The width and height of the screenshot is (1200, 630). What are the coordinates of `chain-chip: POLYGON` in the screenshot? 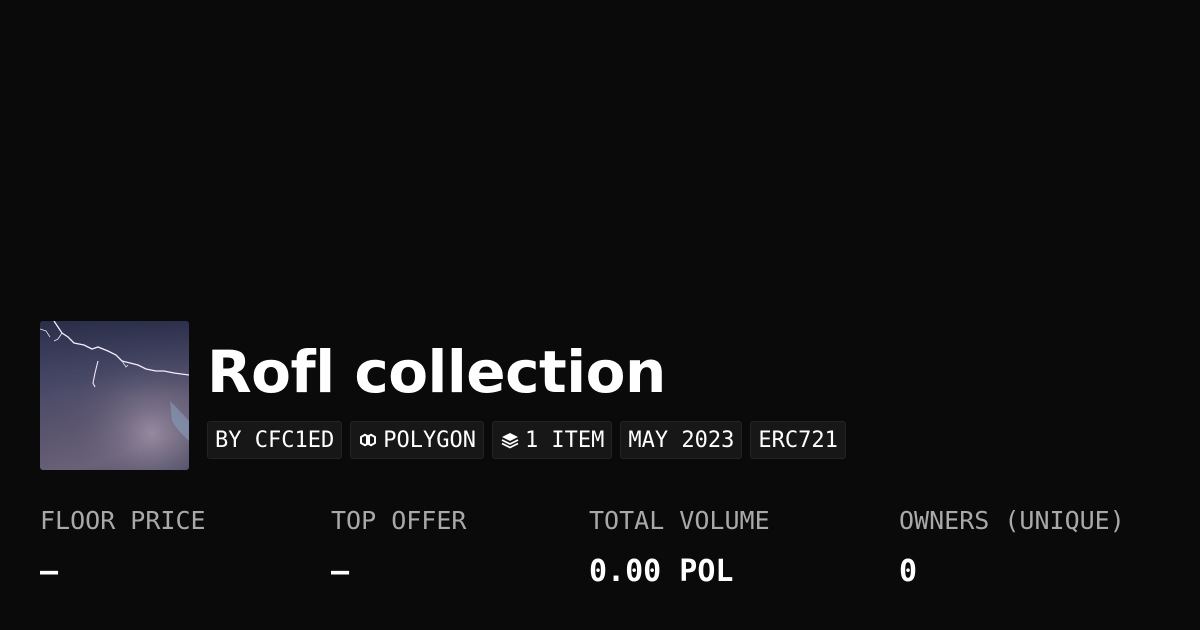 It's located at (417, 440).